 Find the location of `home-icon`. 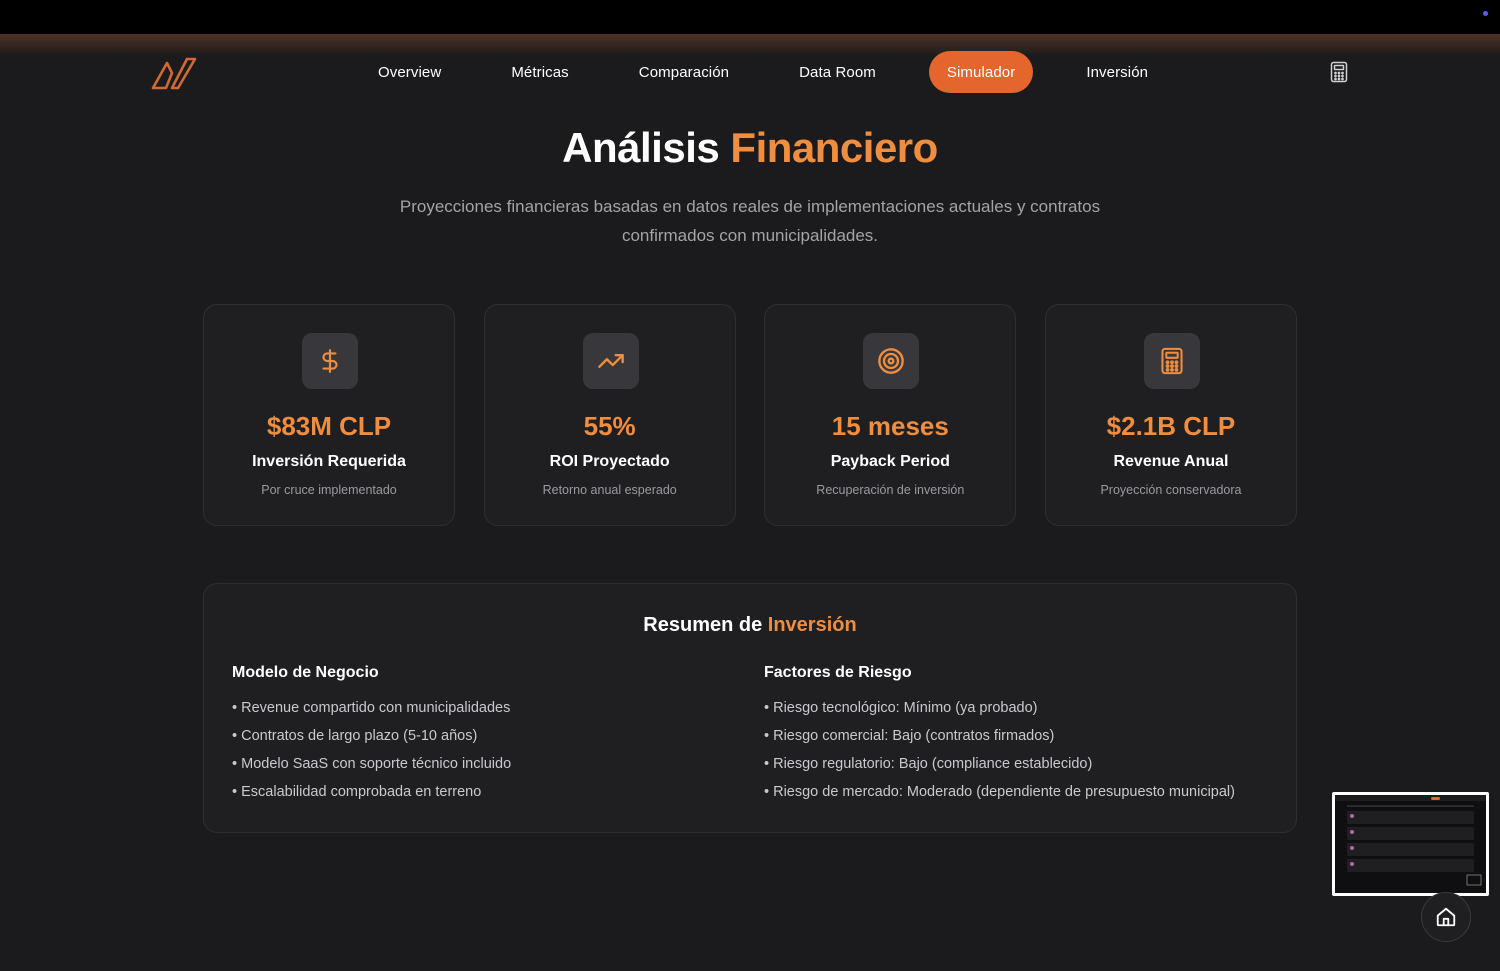

home-icon is located at coordinates (1446, 917).